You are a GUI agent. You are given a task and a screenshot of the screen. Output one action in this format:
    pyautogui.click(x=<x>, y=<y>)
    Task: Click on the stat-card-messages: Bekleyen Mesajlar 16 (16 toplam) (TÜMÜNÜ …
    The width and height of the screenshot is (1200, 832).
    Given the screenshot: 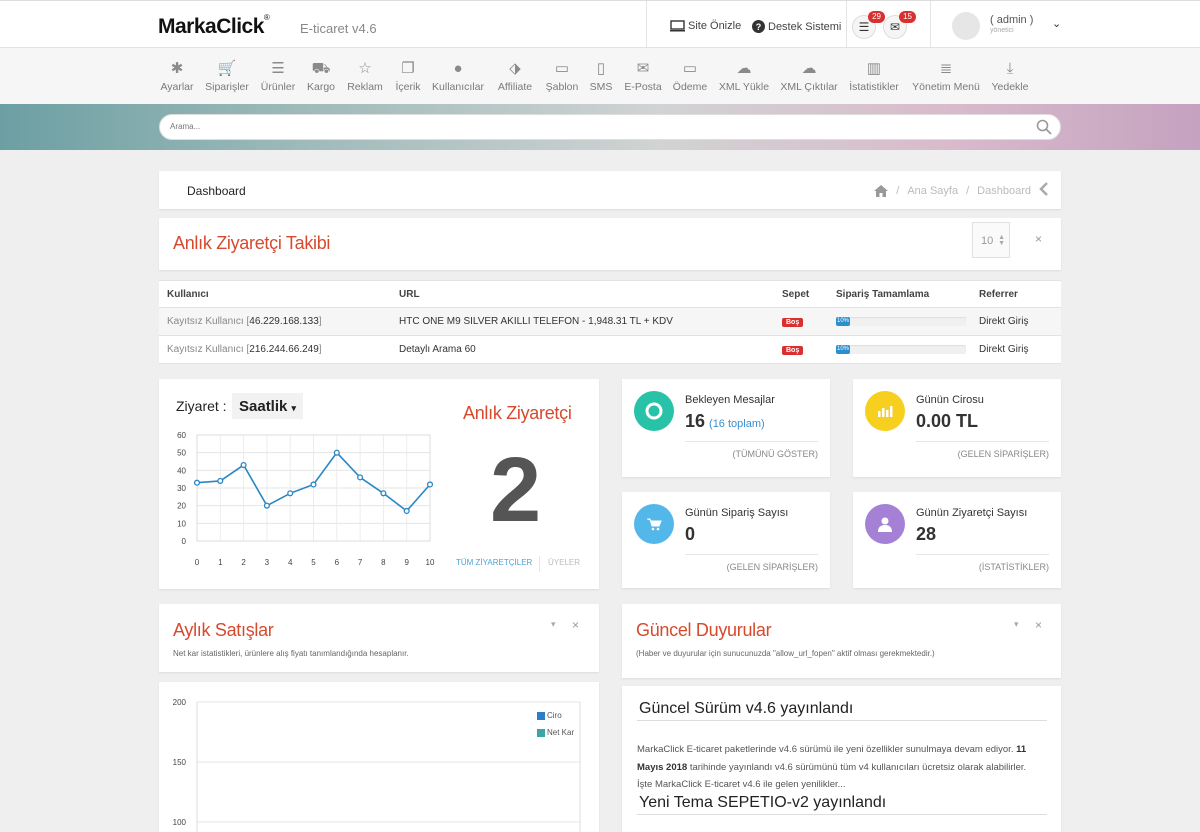 What is the action you would take?
    pyautogui.click(x=726, y=428)
    